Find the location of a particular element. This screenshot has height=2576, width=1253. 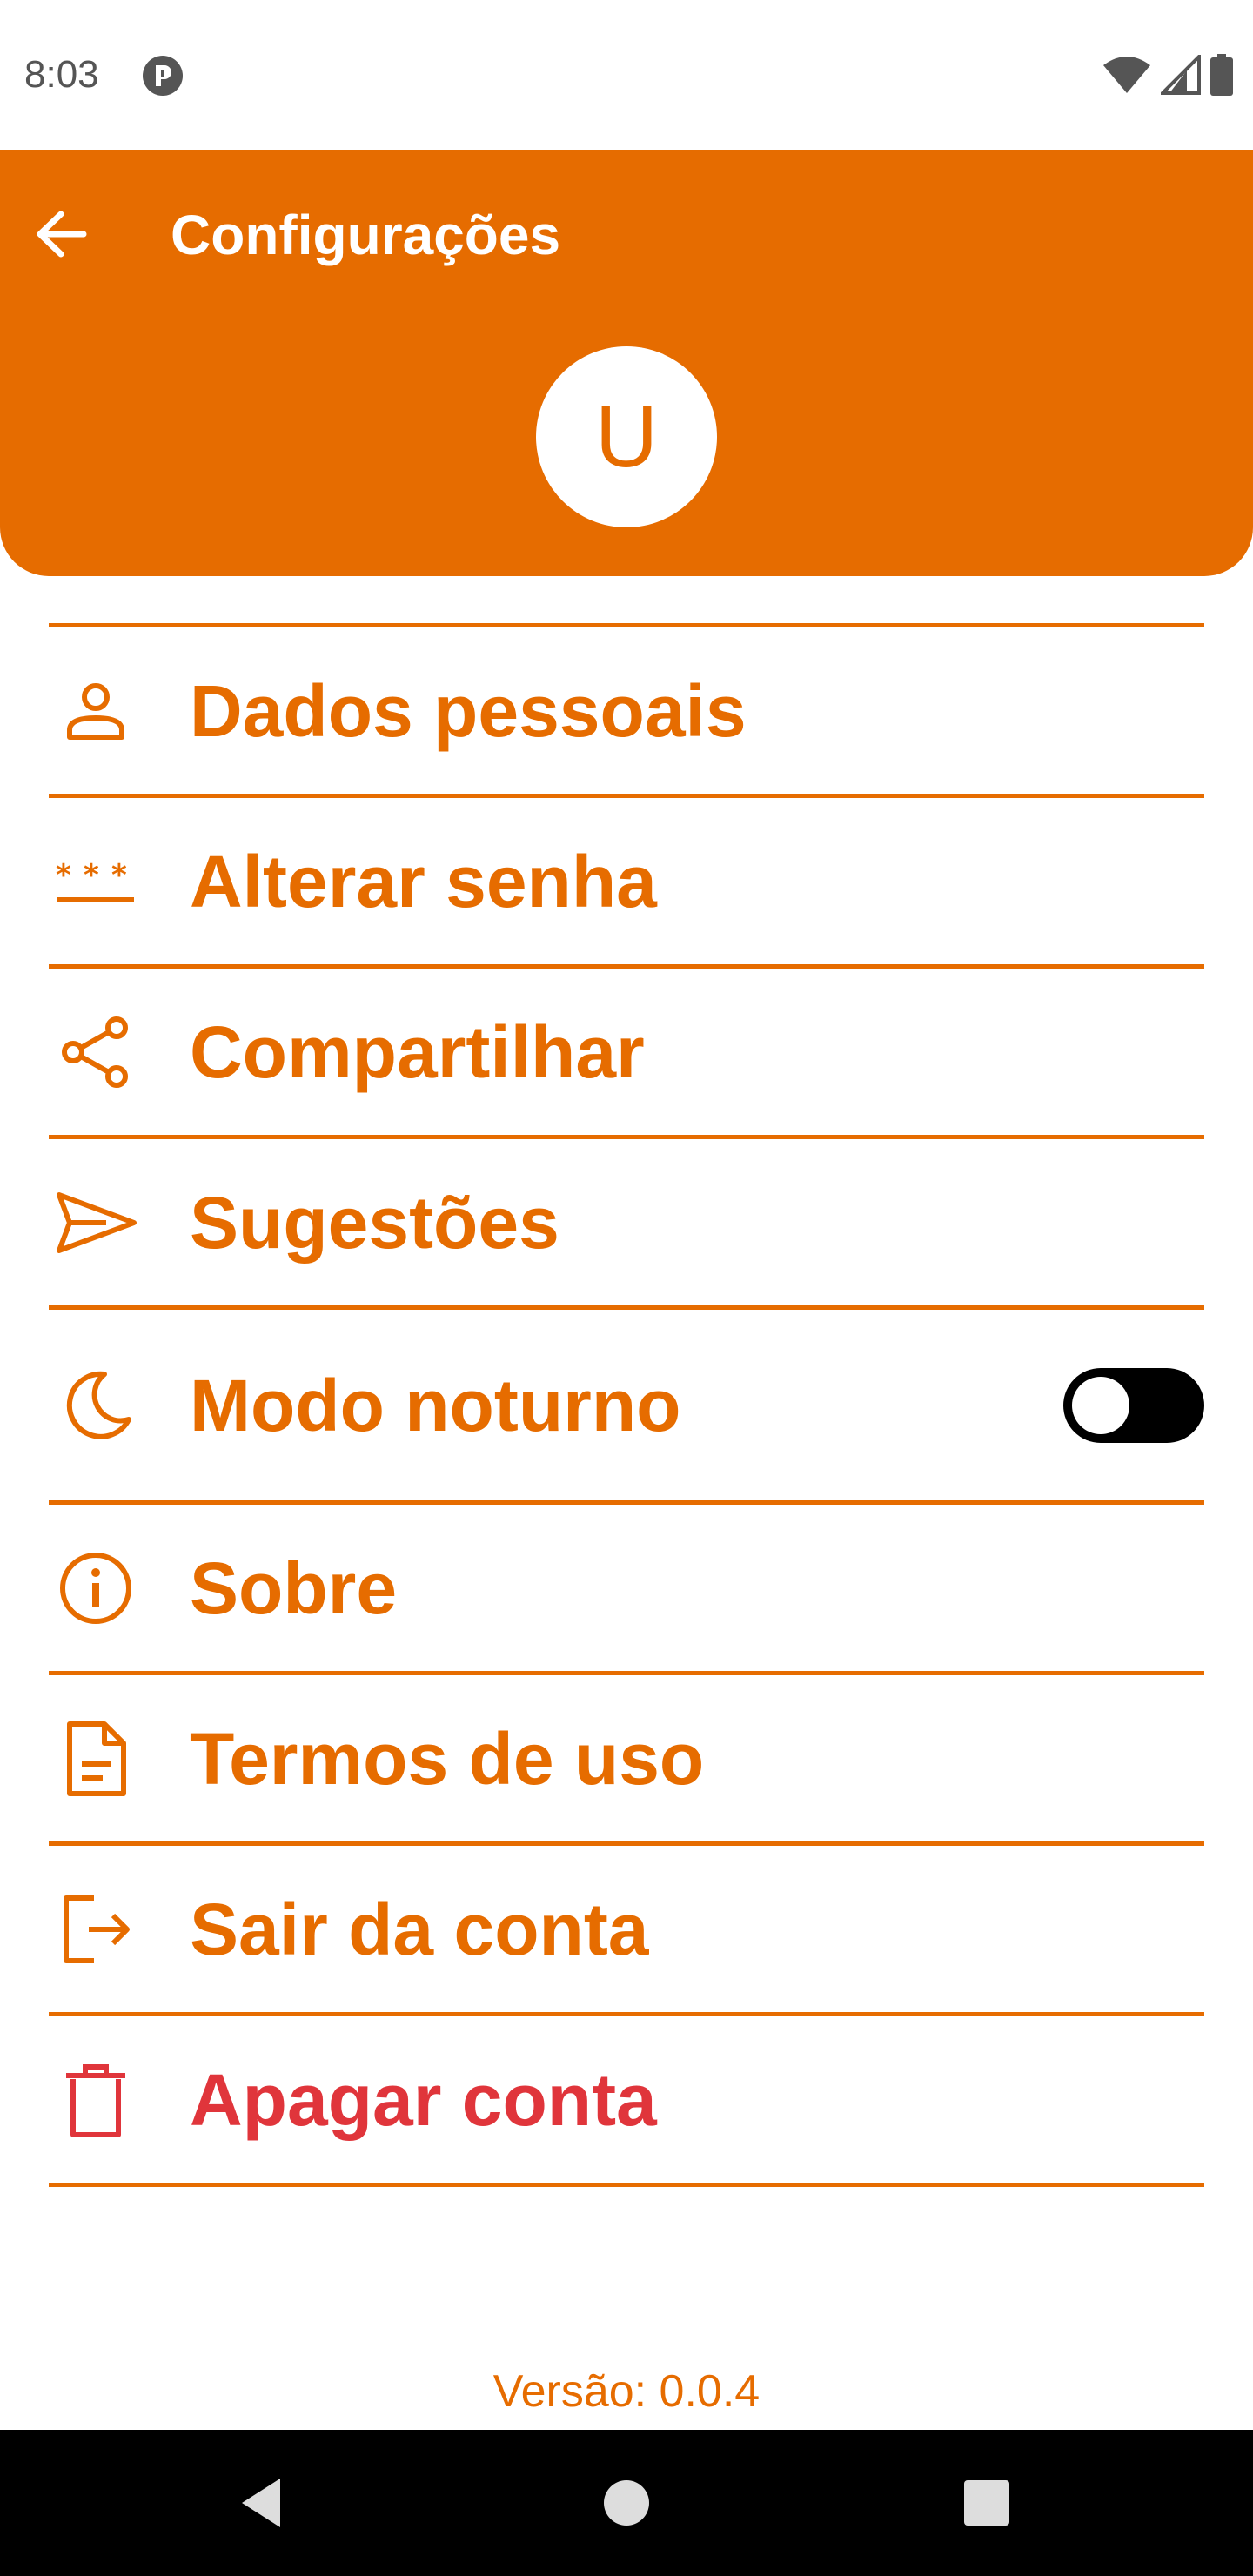

share-icon is located at coordinates (95, 1052).